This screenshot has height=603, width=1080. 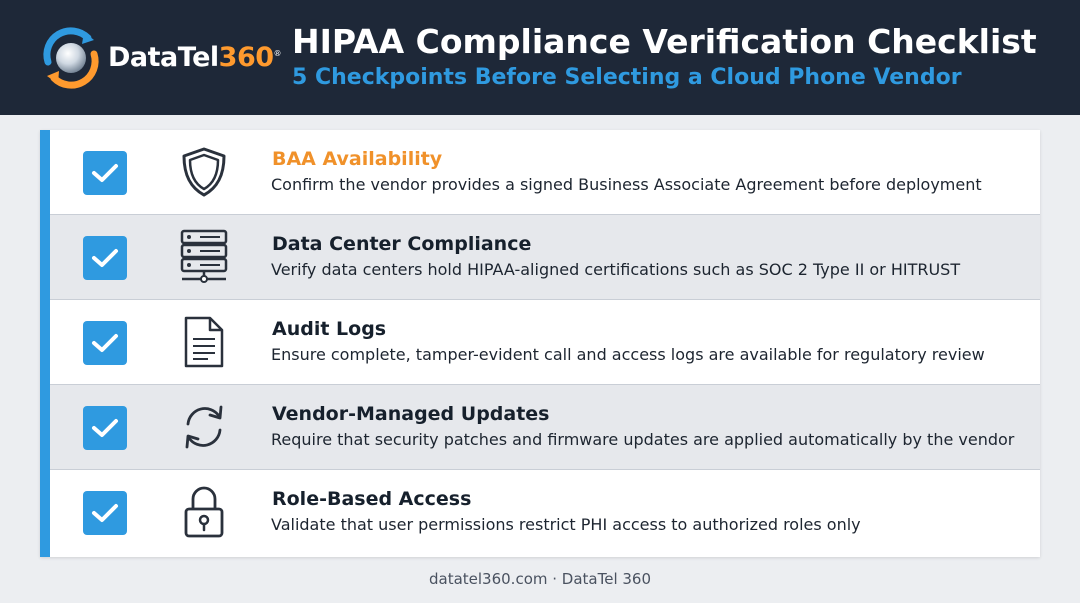 What do you see at coordinates (357, 159) in the screenshot?
I see `checklist-item-title: BAA Availability` at bounding box center [357, 159].